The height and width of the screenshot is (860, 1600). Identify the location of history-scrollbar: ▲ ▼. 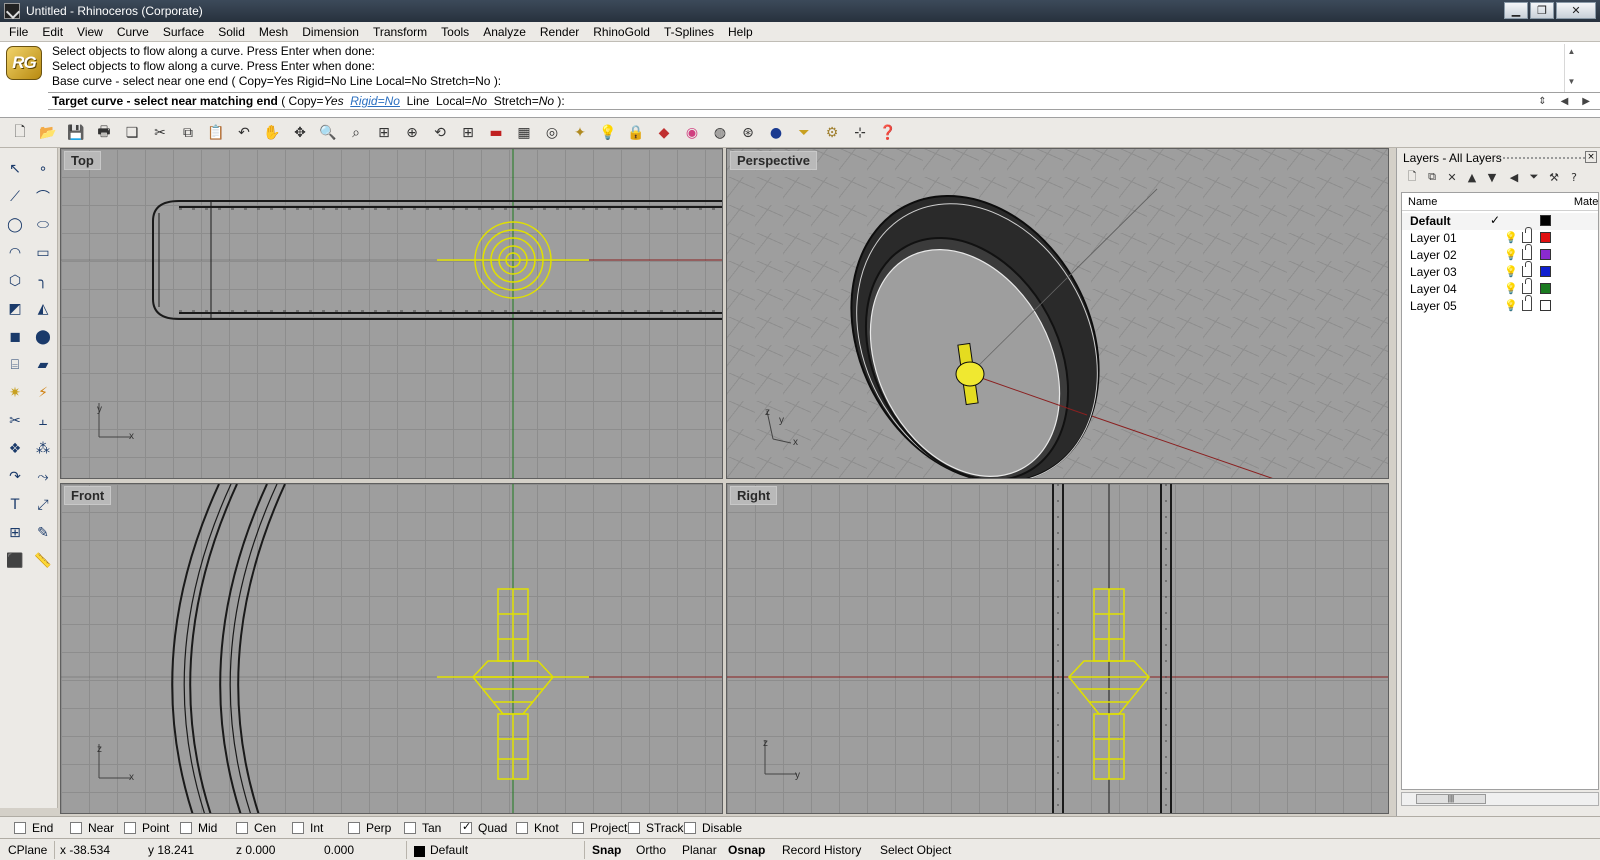
(1571, 68).